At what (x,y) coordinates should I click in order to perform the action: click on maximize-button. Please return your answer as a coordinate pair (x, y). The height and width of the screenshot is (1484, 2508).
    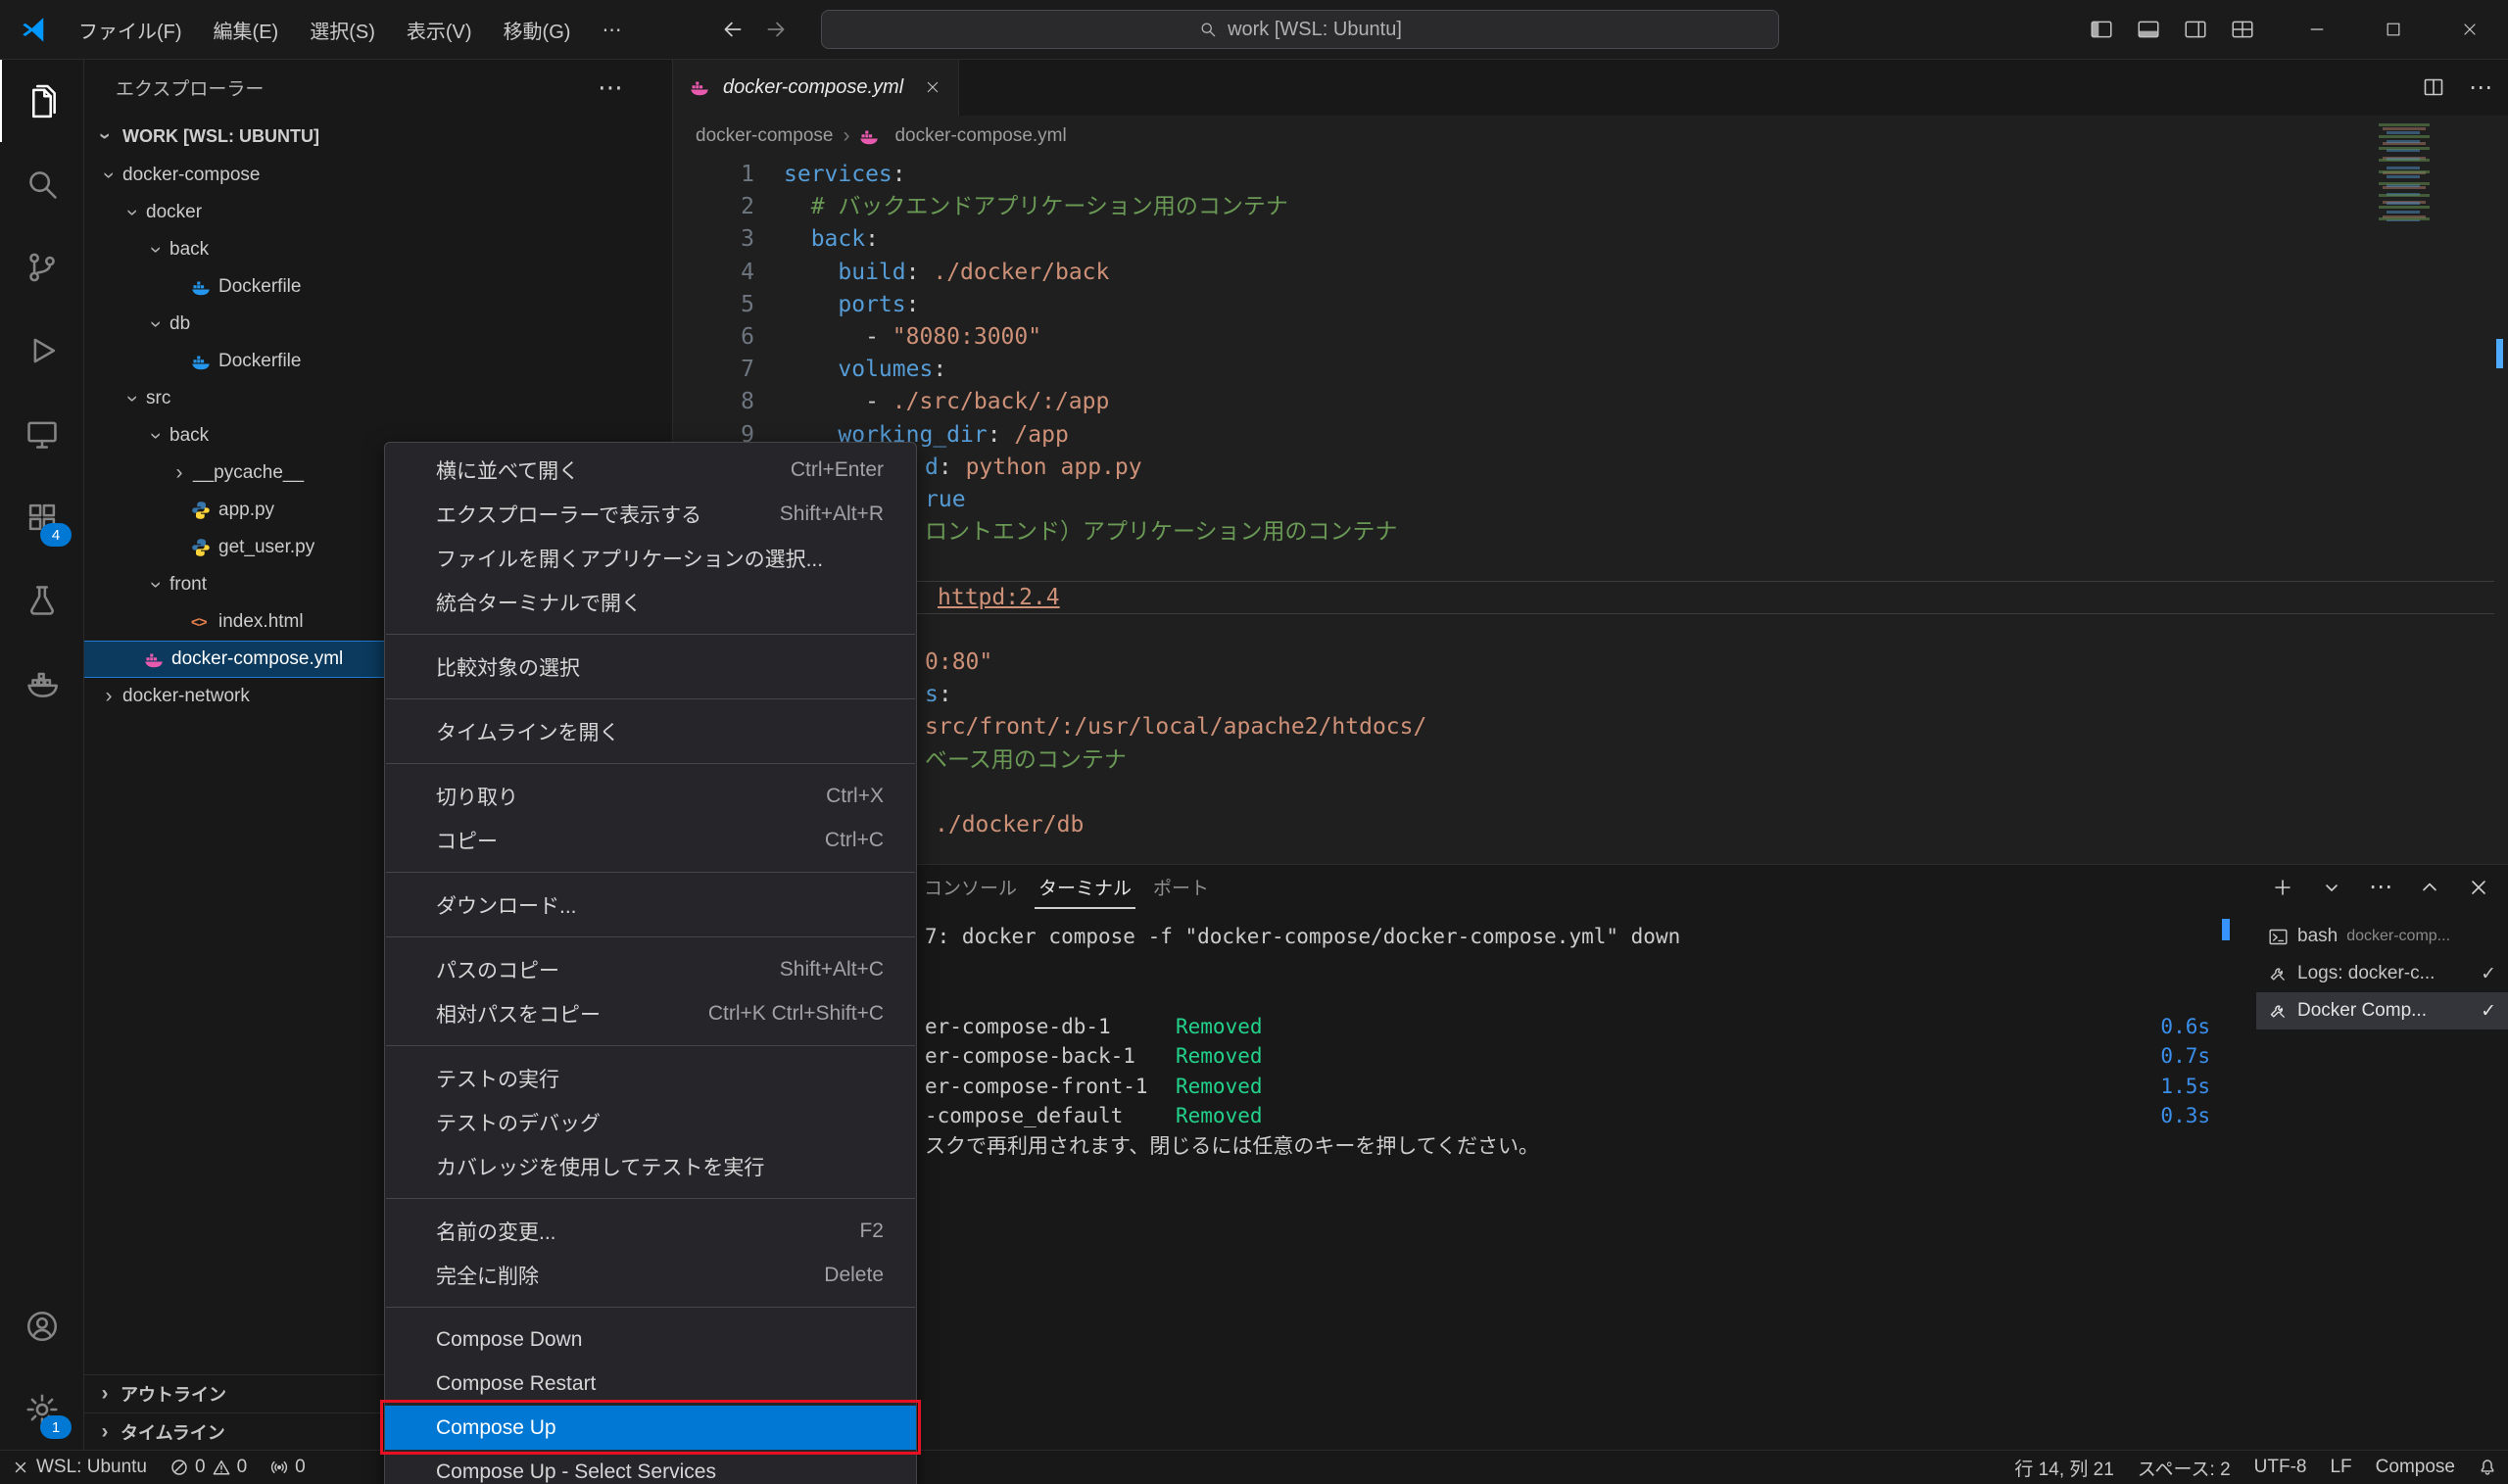
    Looking at the image, I should click on (2393, 29).